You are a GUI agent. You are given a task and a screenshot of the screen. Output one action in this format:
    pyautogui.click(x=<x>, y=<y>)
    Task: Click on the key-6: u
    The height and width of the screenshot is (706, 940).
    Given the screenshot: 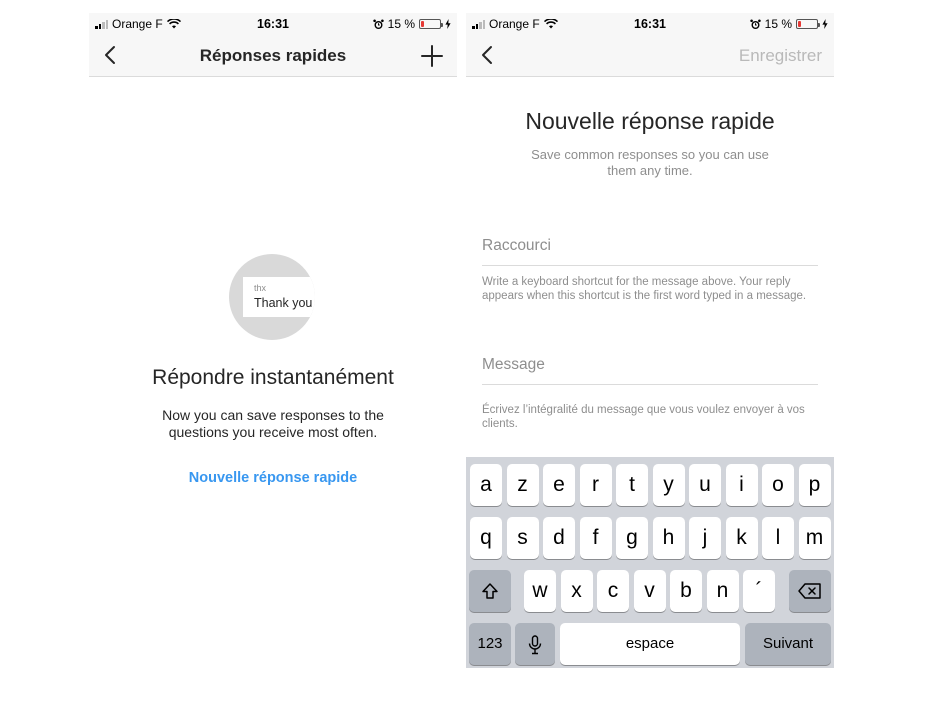 What is the action you would take?
    pyautogui.click(x=705, y=485)
    